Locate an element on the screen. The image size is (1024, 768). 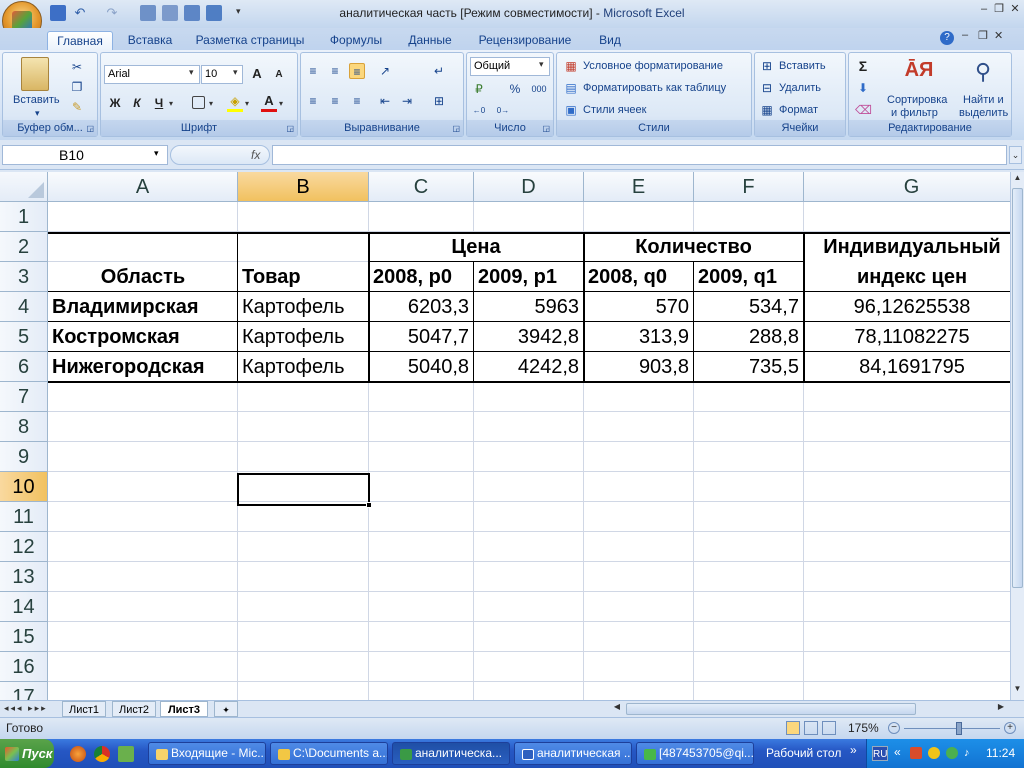
increase-decimal-icon: ←0 is located at coordinates (479, 111).